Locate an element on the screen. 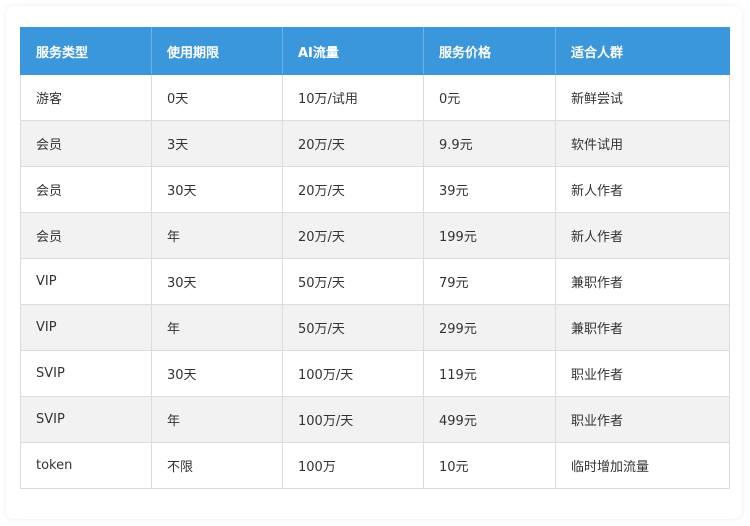 The width and height of the screenshot is (750, 526). table-header: 服务类型 使用期限 AI流量 服务价格 适合人群 is located at coordinates (375, 51).